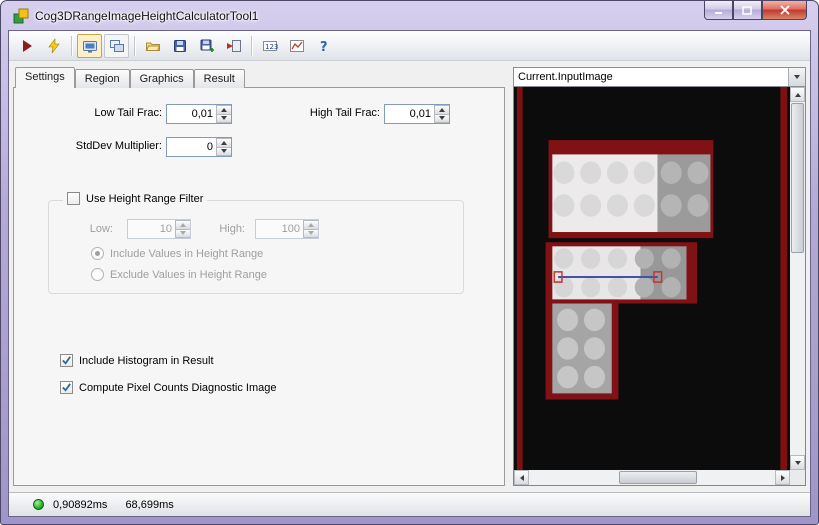 The width and height of the screenshot is (819, 525). Describe the element at coordinates (797, 477) in the screenshot. I see `scrollbar-corner` at that location.